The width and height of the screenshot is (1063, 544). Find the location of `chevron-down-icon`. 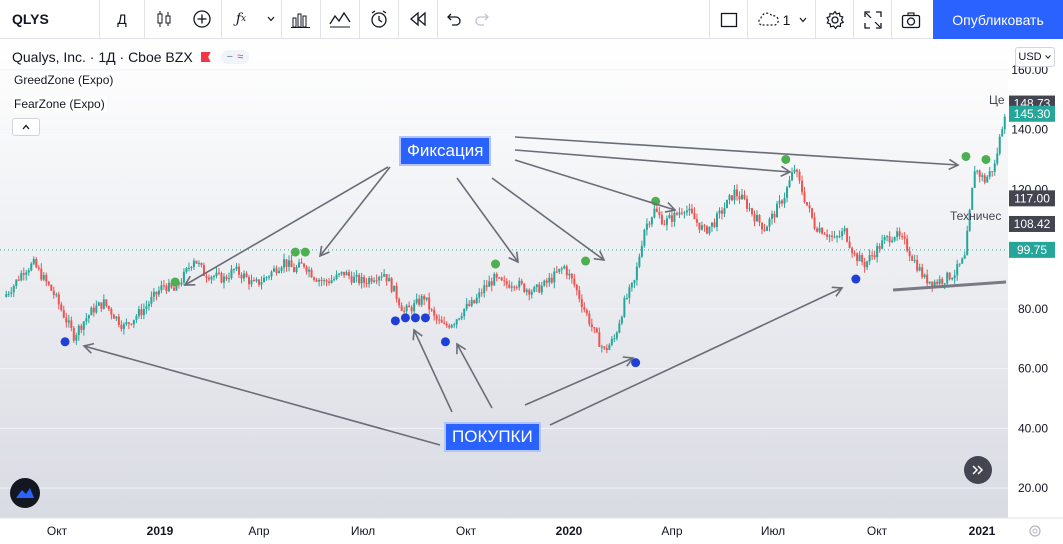

chevron-down-icon is located at coordinates (271, 19).